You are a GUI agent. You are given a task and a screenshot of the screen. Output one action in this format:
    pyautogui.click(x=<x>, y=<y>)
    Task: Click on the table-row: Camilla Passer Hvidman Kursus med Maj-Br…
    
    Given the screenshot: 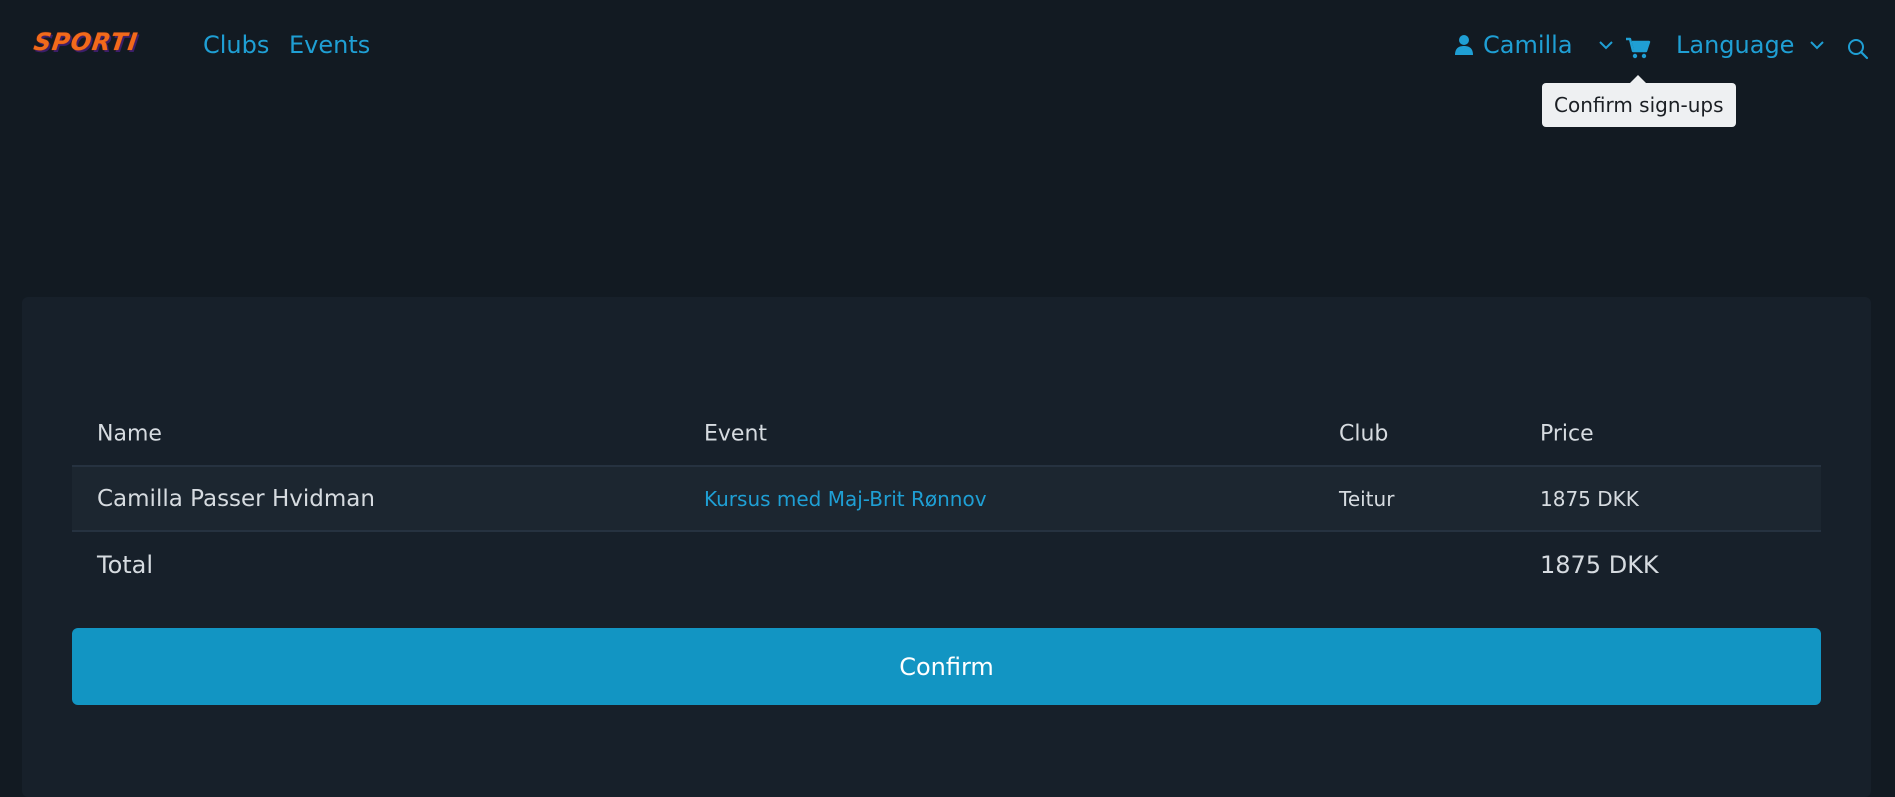 What is the action you would take?
    pyautogui.click(x=946, y=499)
    